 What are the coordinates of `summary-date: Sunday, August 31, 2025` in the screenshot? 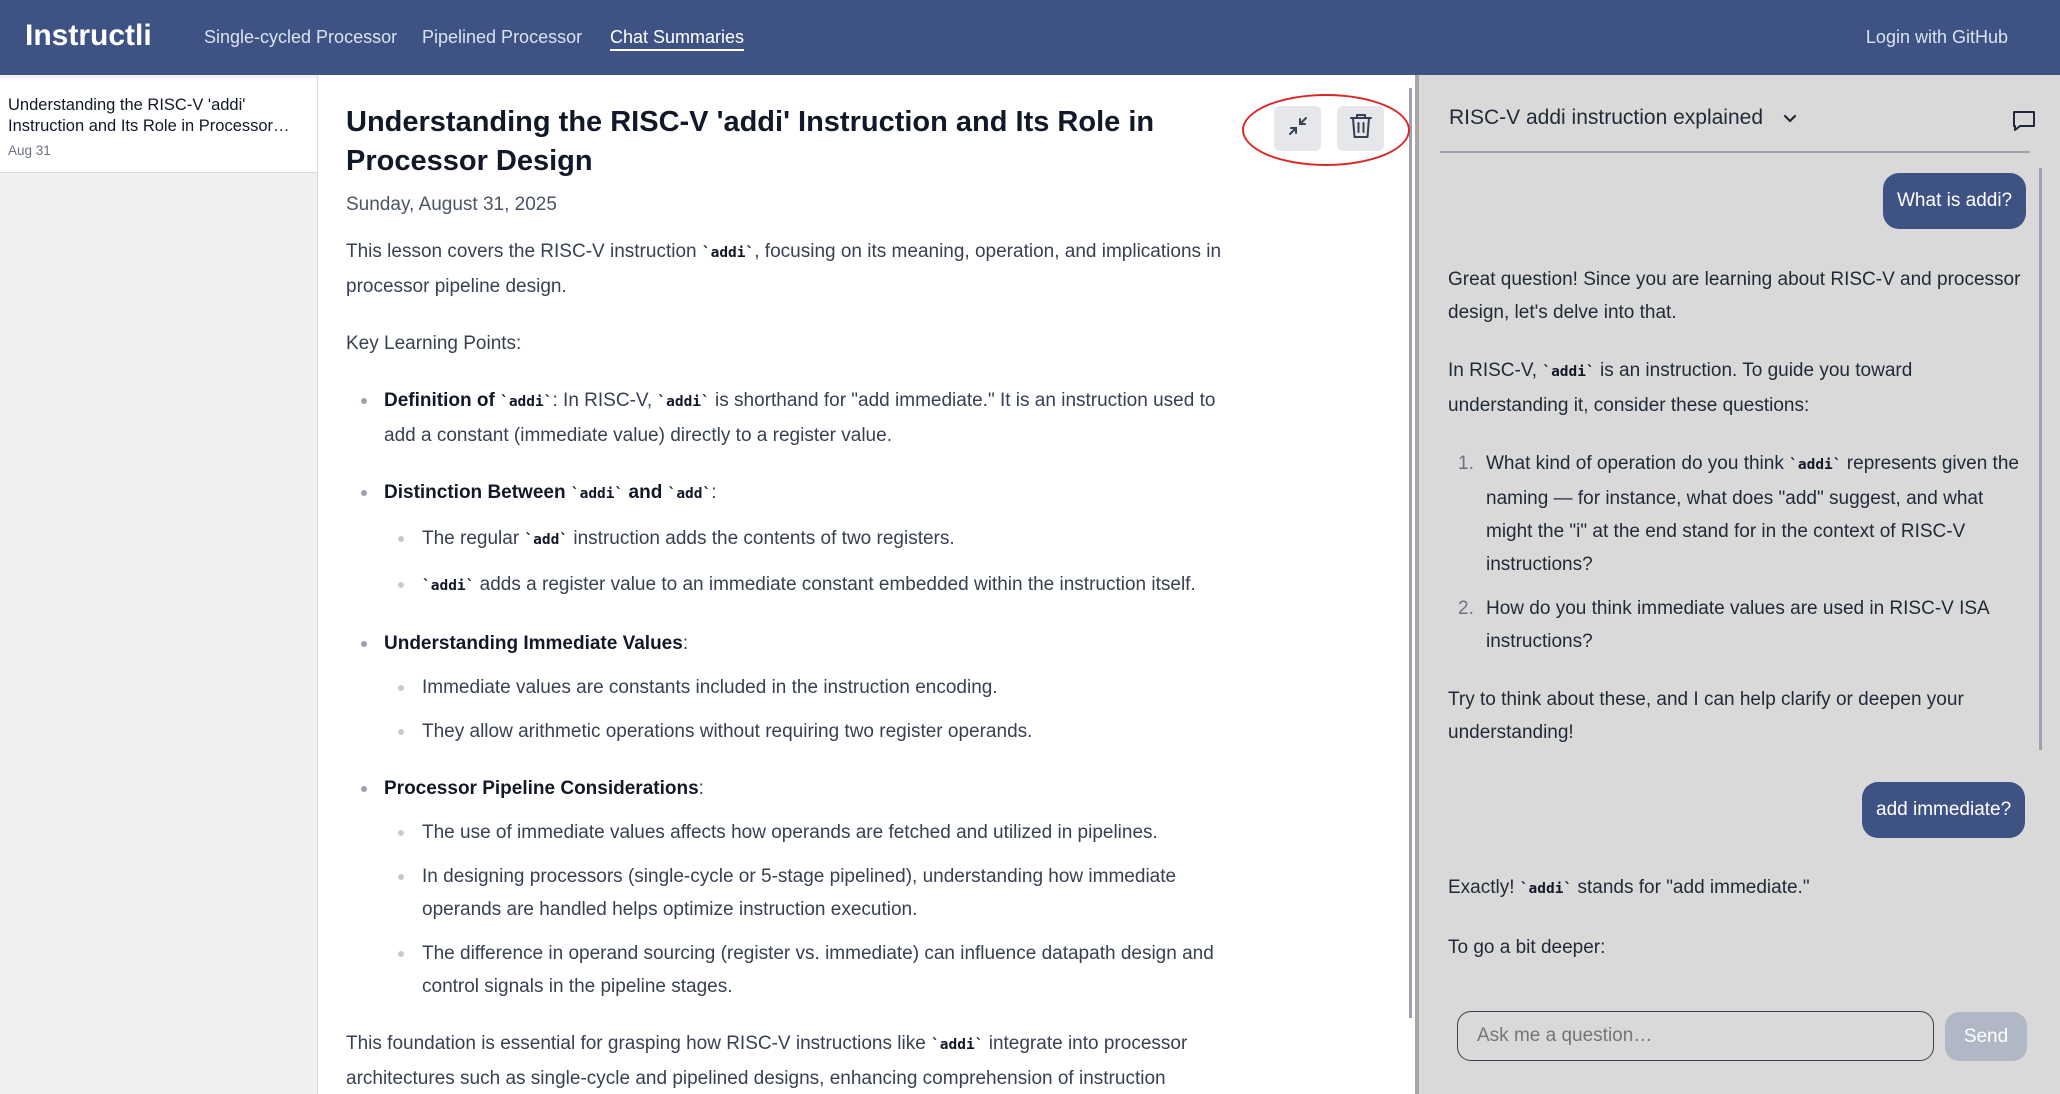 It's located at (451, 204).